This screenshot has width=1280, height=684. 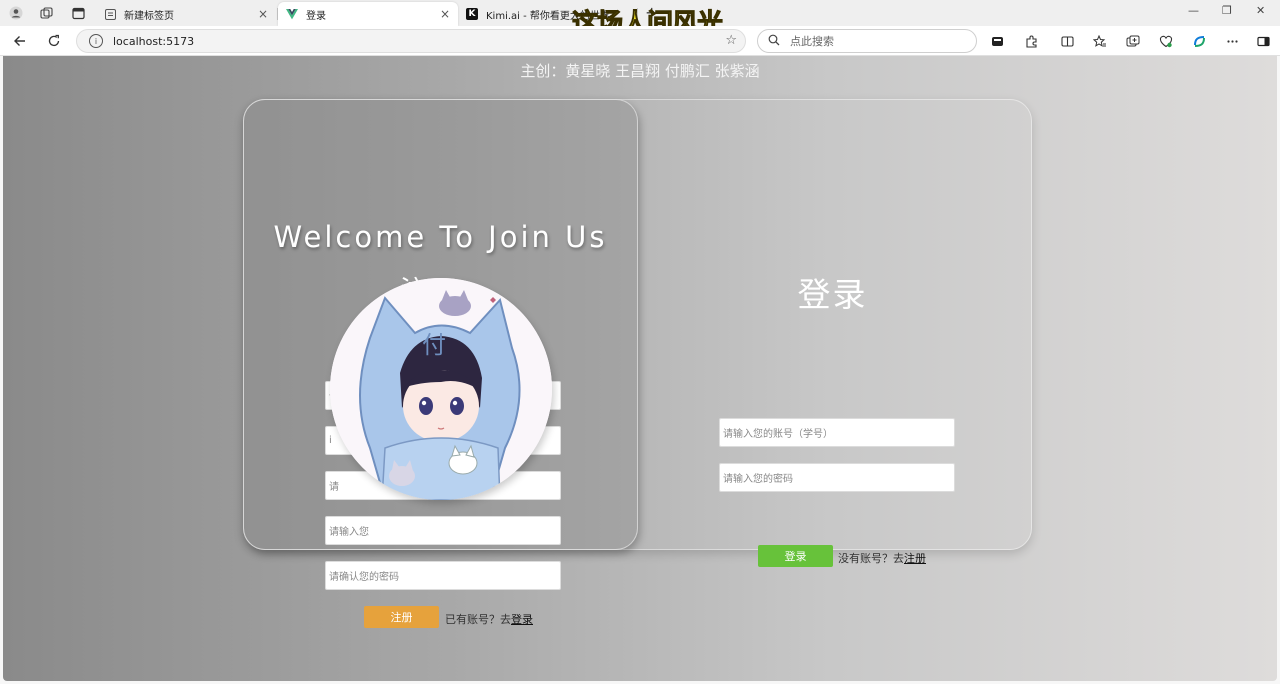 I want to click on more-options-icon, so click(x=1232, y=41).